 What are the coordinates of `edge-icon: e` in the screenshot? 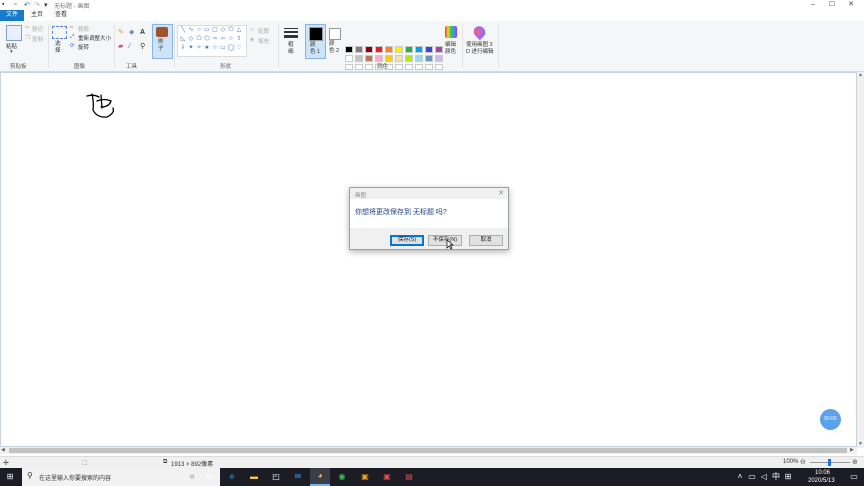 It's located at (232, 477).